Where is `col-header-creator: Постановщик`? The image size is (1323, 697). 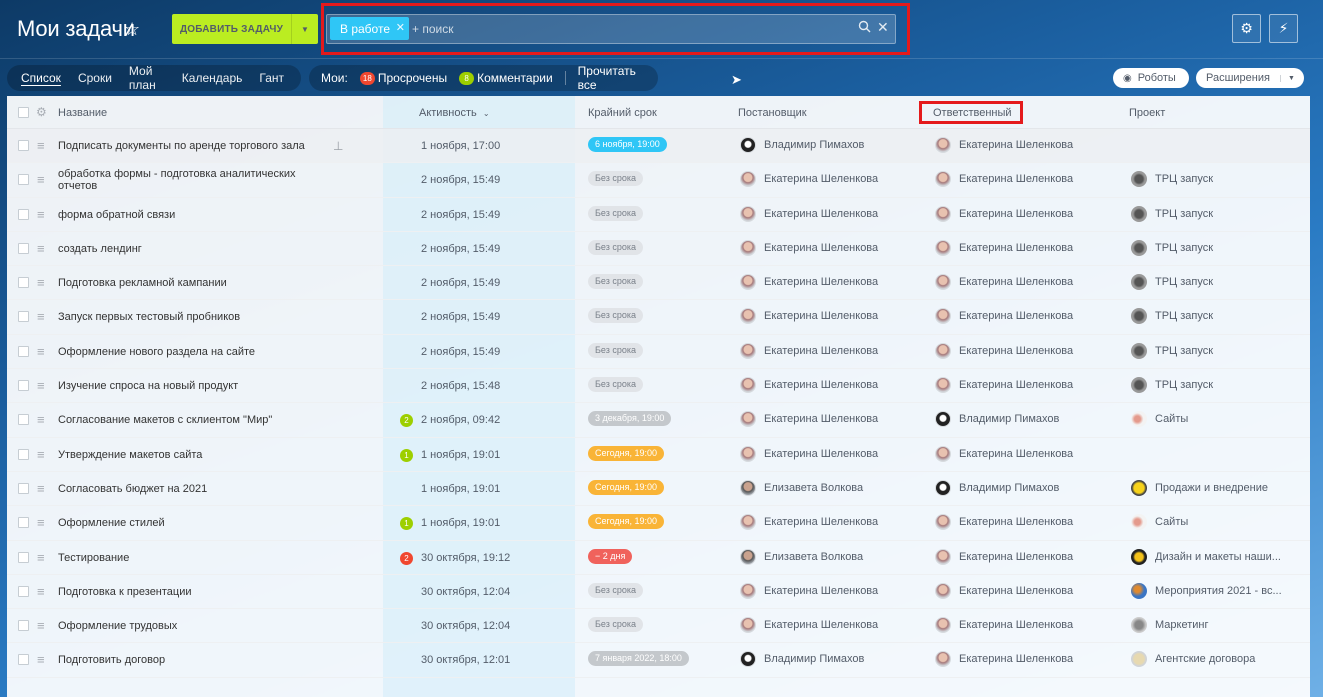
col-header-creator: Постановщик is located at coordinates (772, 113).